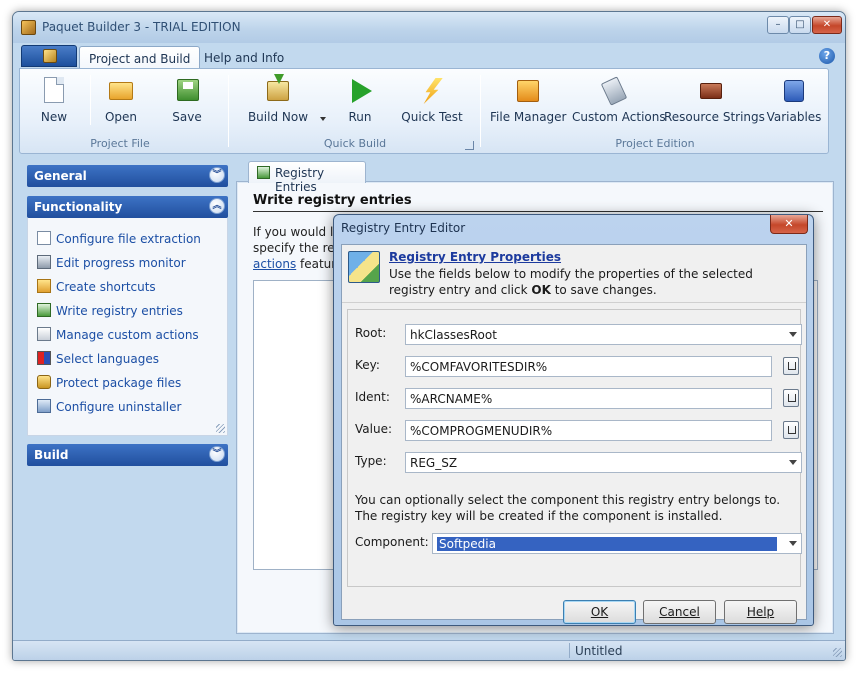 The width and height of the screenshot is (866, 682). Describe the element at coordinates (469, 145) in the screenshot. I see `dialog-launcher-icon` at that location.